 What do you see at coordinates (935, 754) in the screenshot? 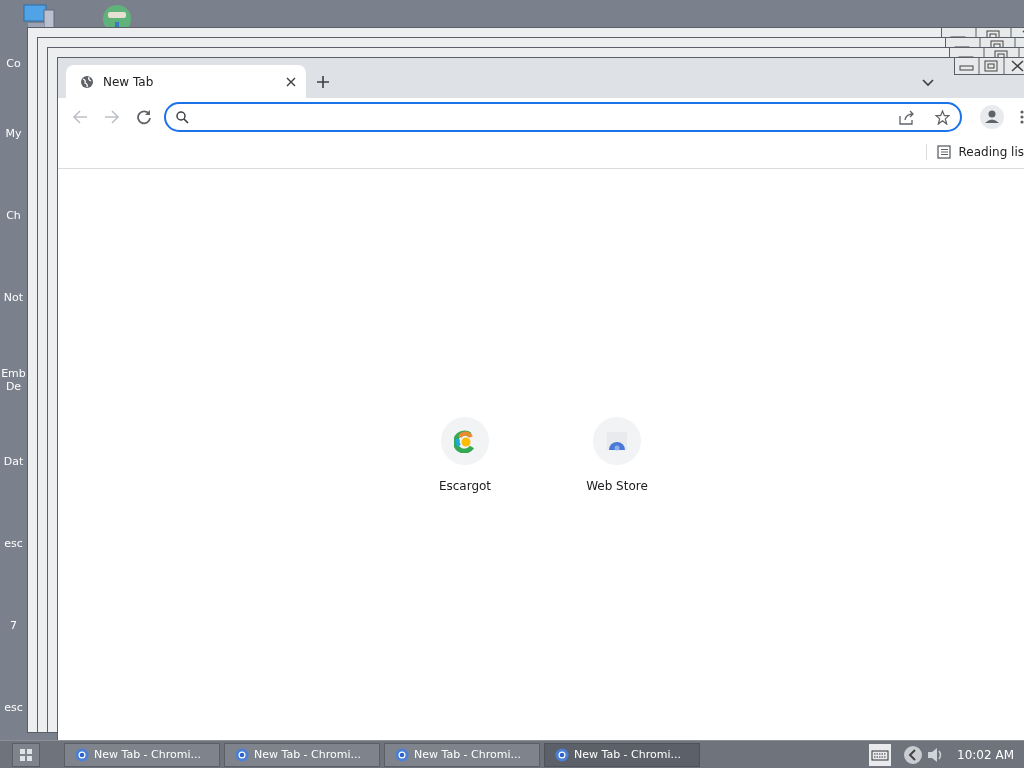
I see `speaker-icon` at bounding box center [935, 754].